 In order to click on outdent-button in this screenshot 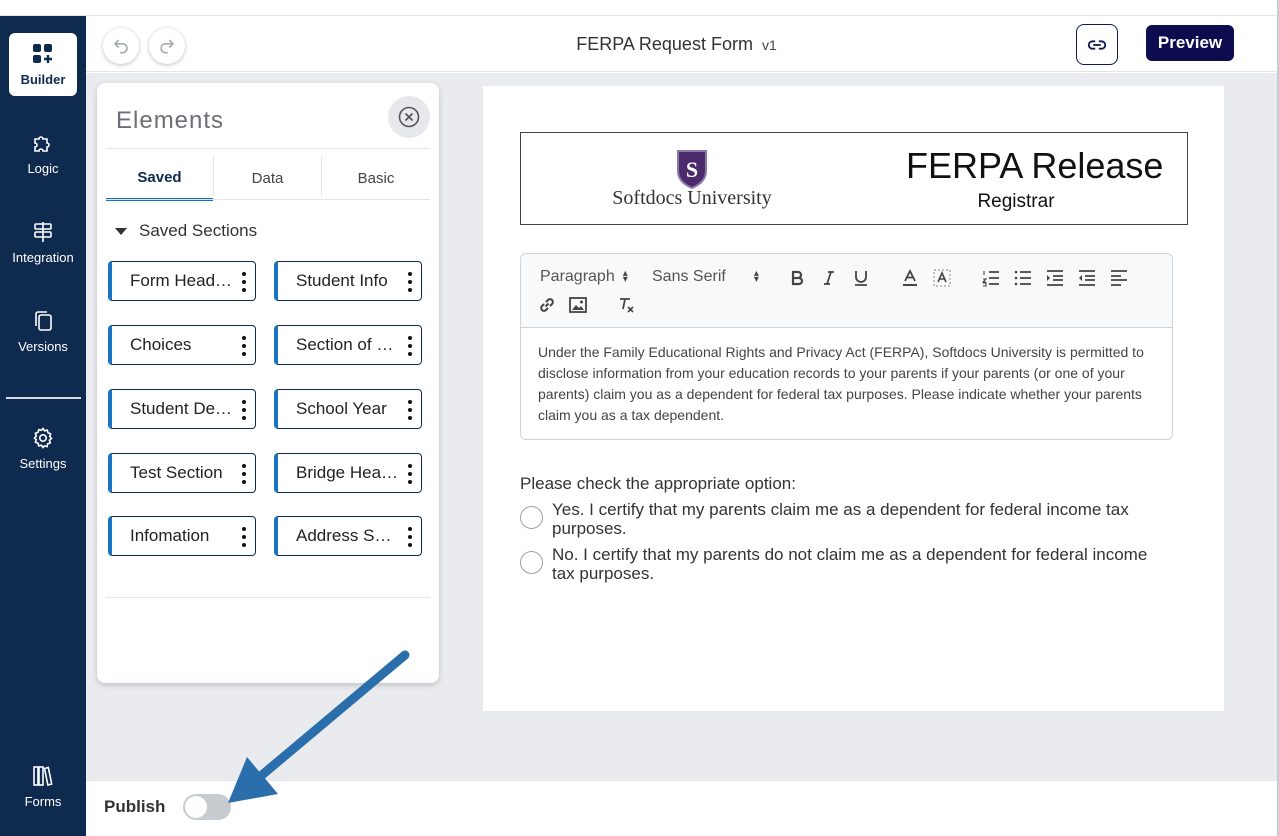, I will do `click(1087, 278)`.